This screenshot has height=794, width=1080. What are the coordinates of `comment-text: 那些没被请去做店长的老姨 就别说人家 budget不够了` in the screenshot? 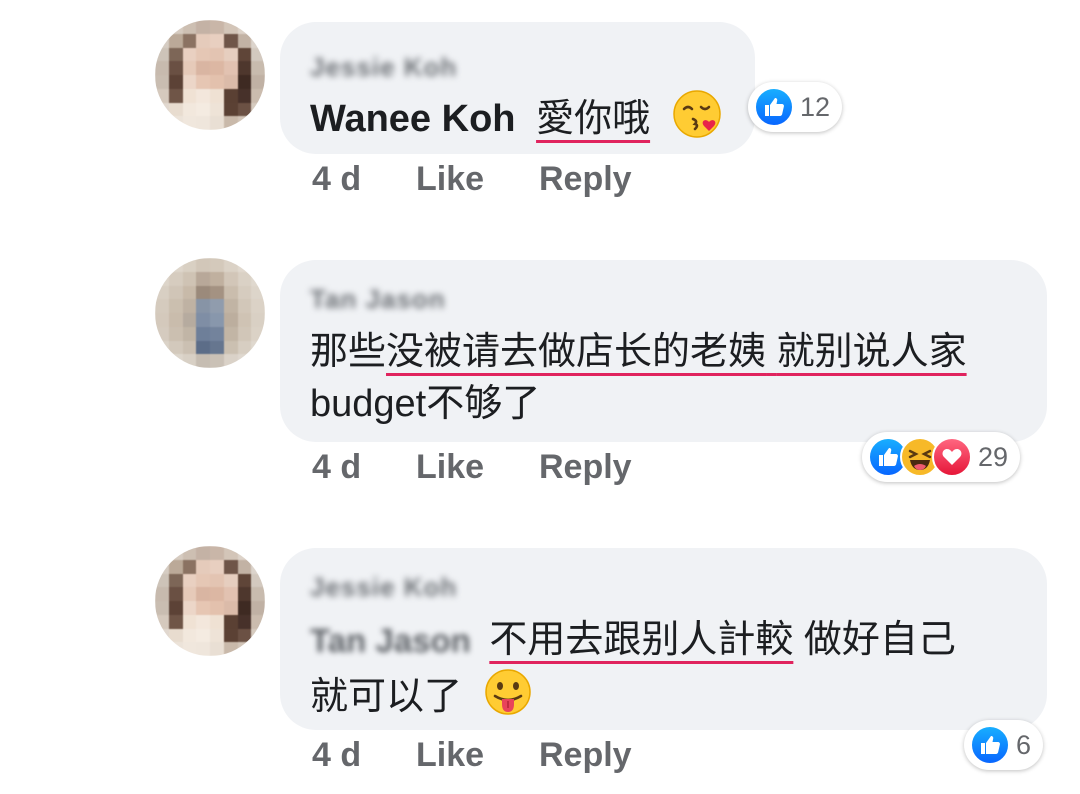 It's located at (638, 378).